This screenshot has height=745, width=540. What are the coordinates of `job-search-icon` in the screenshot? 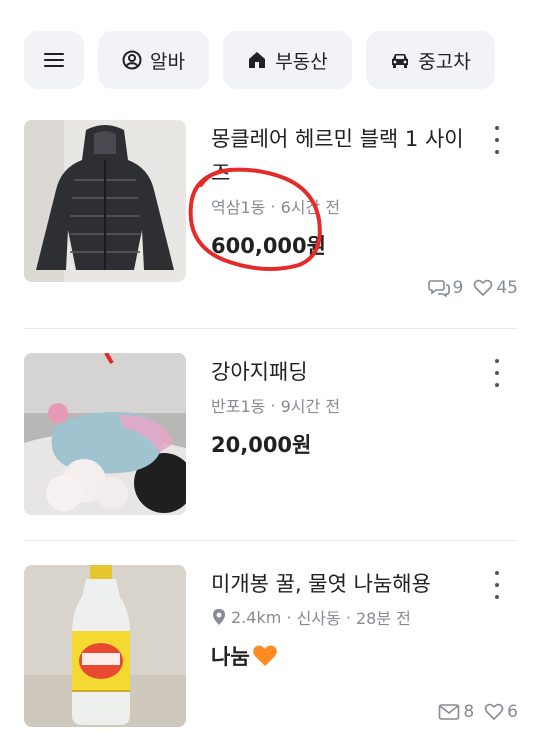 It's located at (132, 60).